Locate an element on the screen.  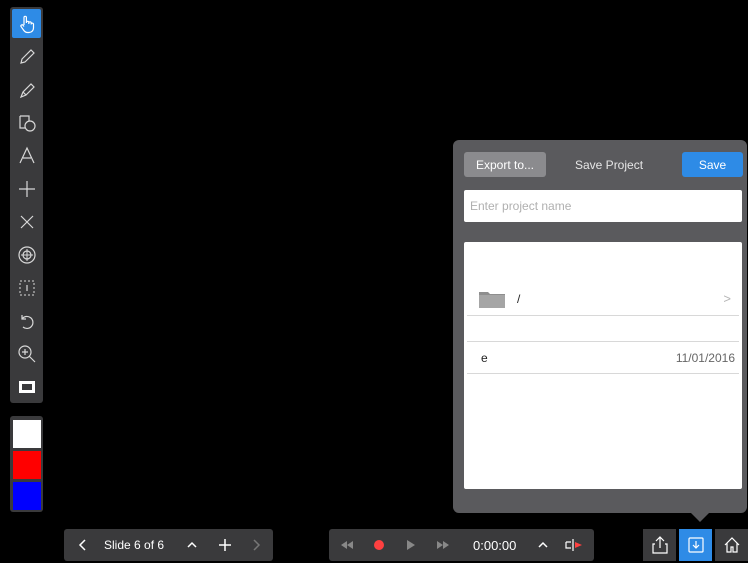
rewind-icon is located at coordinates (347, 545).